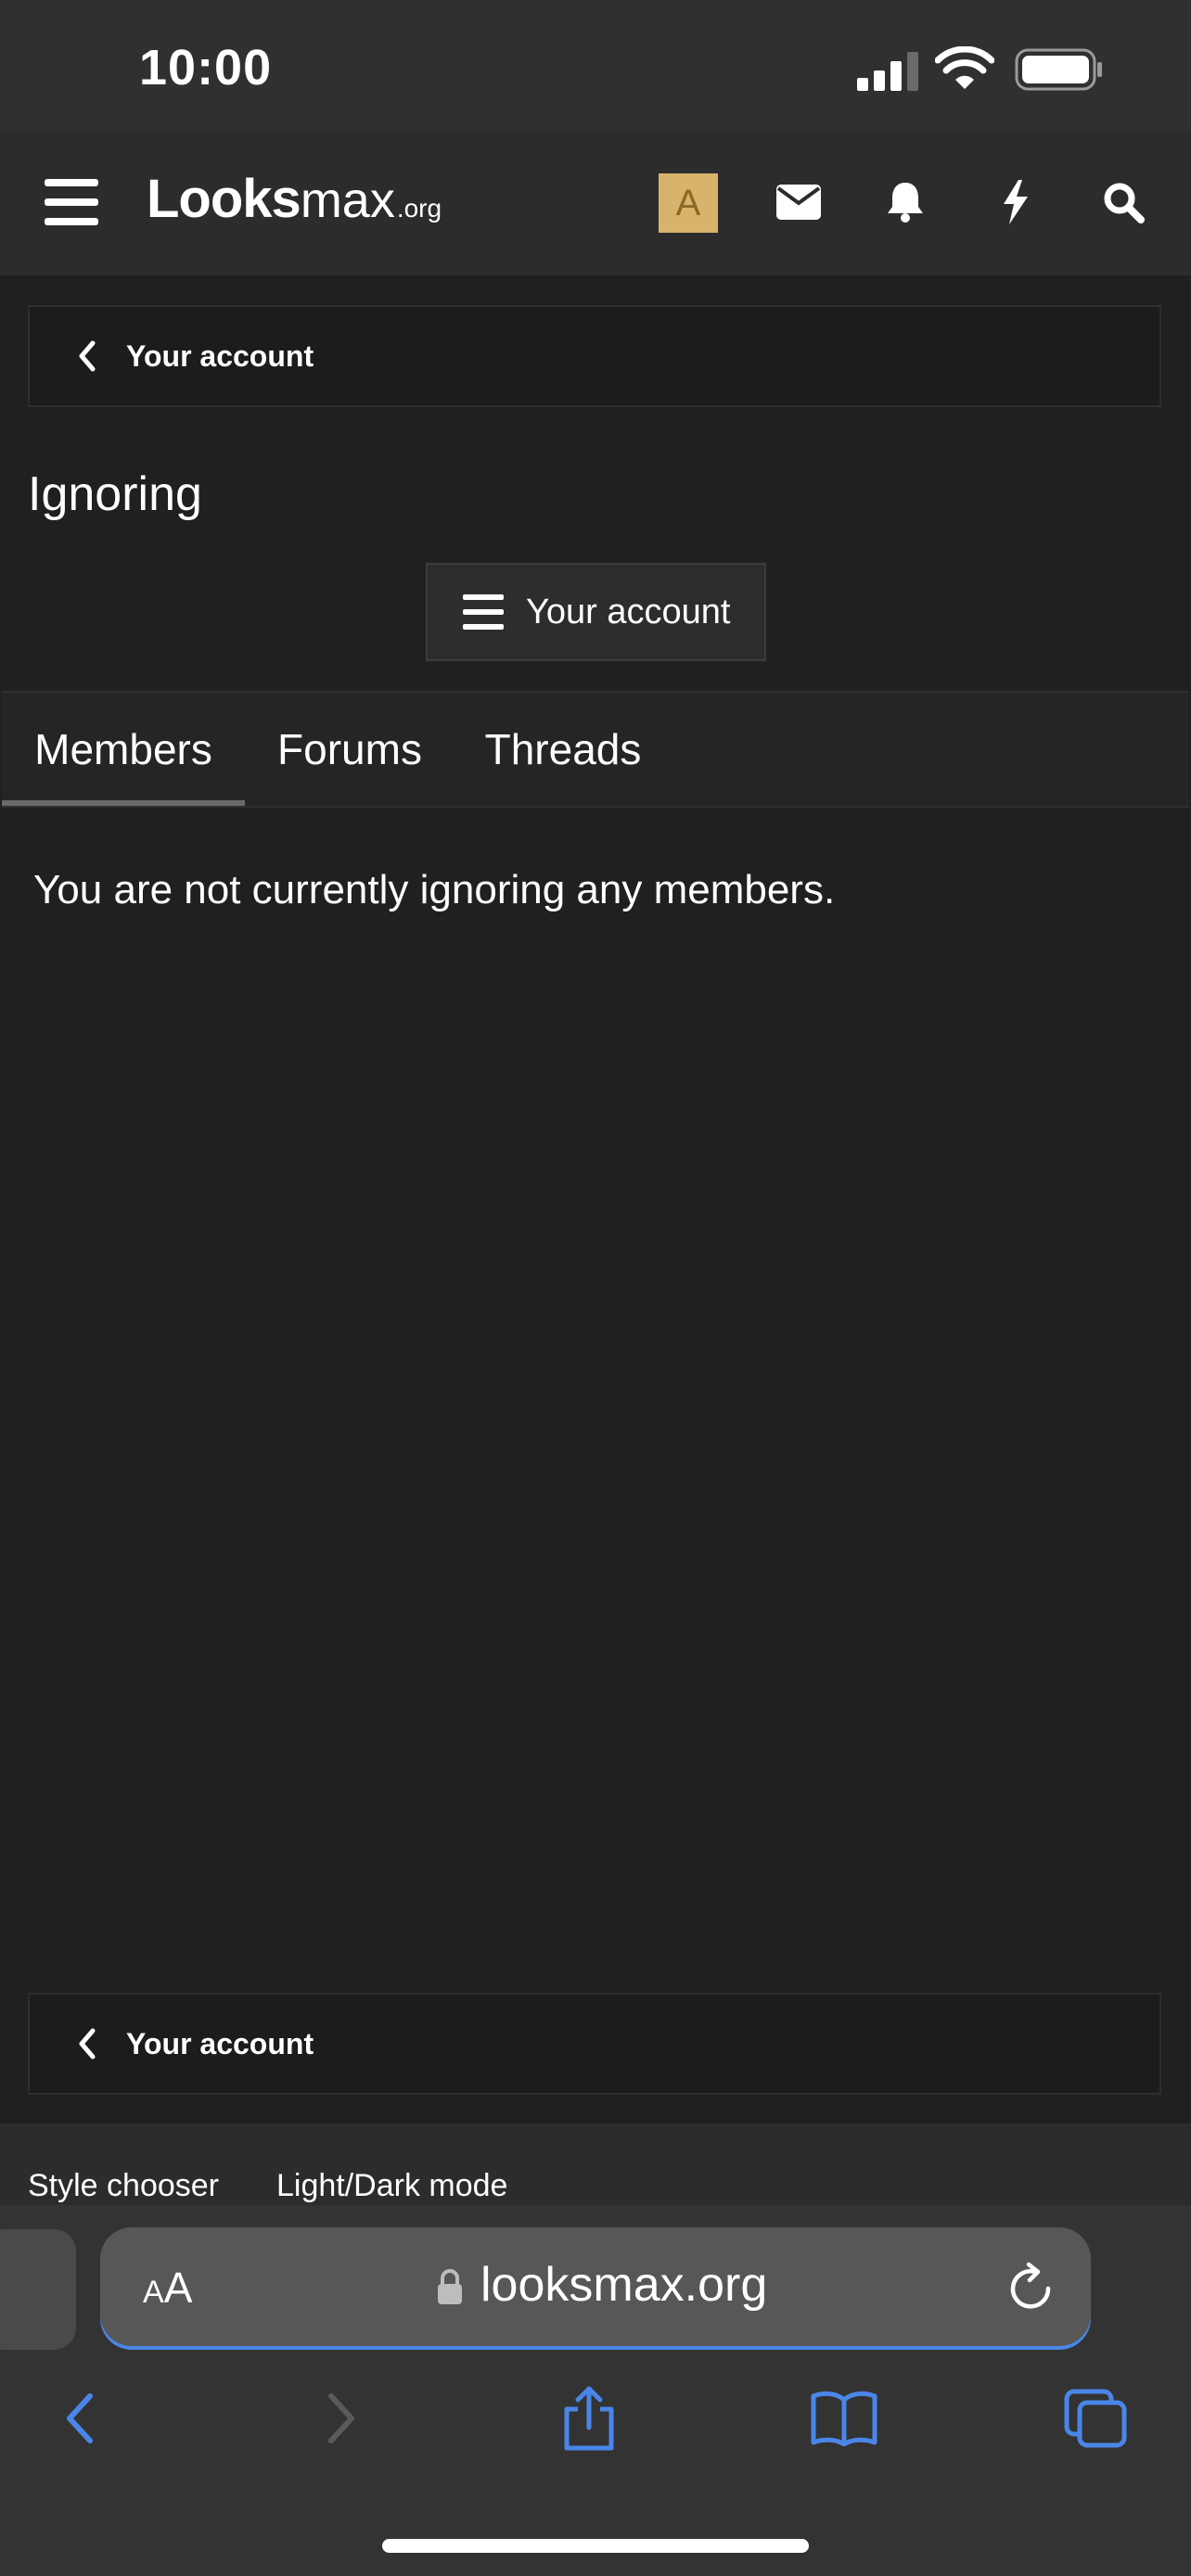  I want to click on menu-icon, so click(484, 612).